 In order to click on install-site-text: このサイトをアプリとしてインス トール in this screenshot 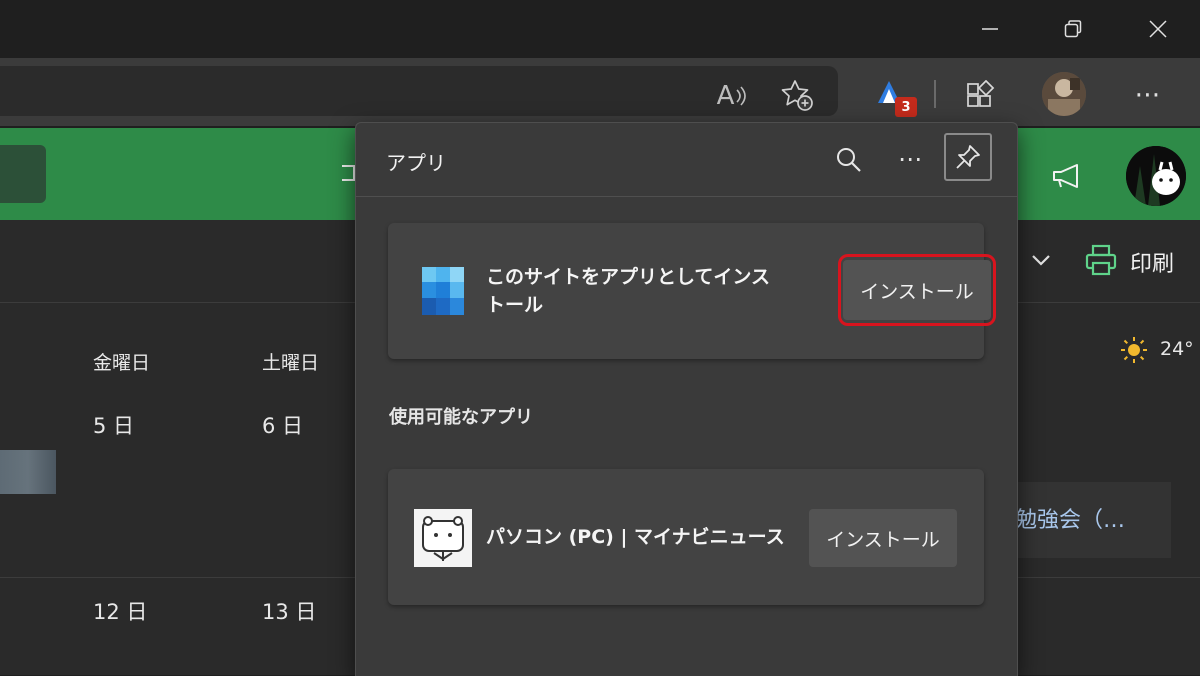, I will do `click(636, 291)`.